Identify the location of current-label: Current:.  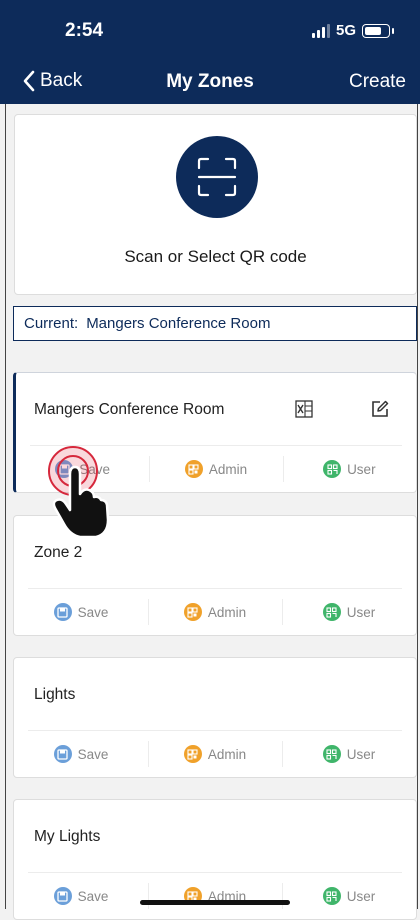
(51, 323).